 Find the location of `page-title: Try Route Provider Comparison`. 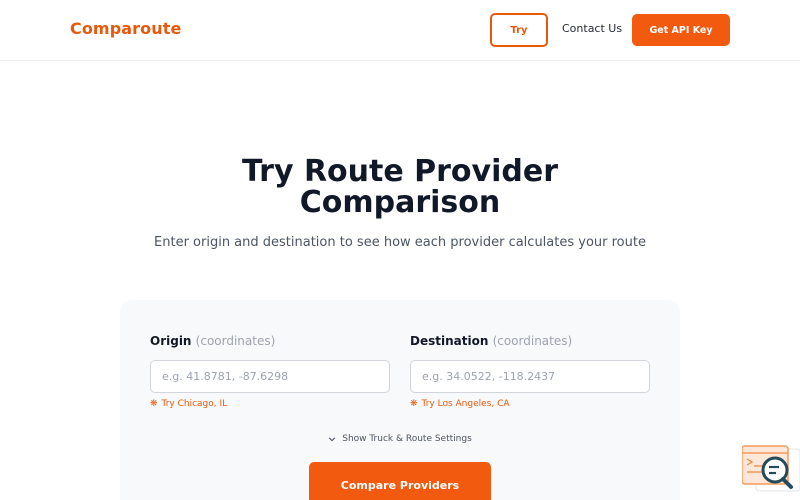

page-title: Try Route Provider Comparison is located at coordinates (400, 187).